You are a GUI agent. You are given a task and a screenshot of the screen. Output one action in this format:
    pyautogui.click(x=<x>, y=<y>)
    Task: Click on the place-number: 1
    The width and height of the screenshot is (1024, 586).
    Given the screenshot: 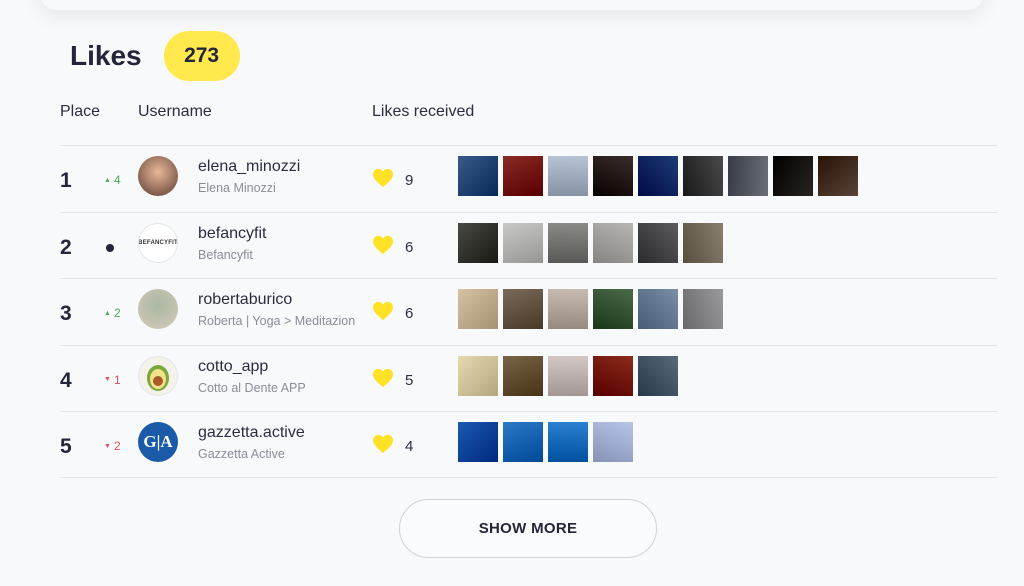 What is the action you would take?
    pyautogui.click(x=66, y=180)
    